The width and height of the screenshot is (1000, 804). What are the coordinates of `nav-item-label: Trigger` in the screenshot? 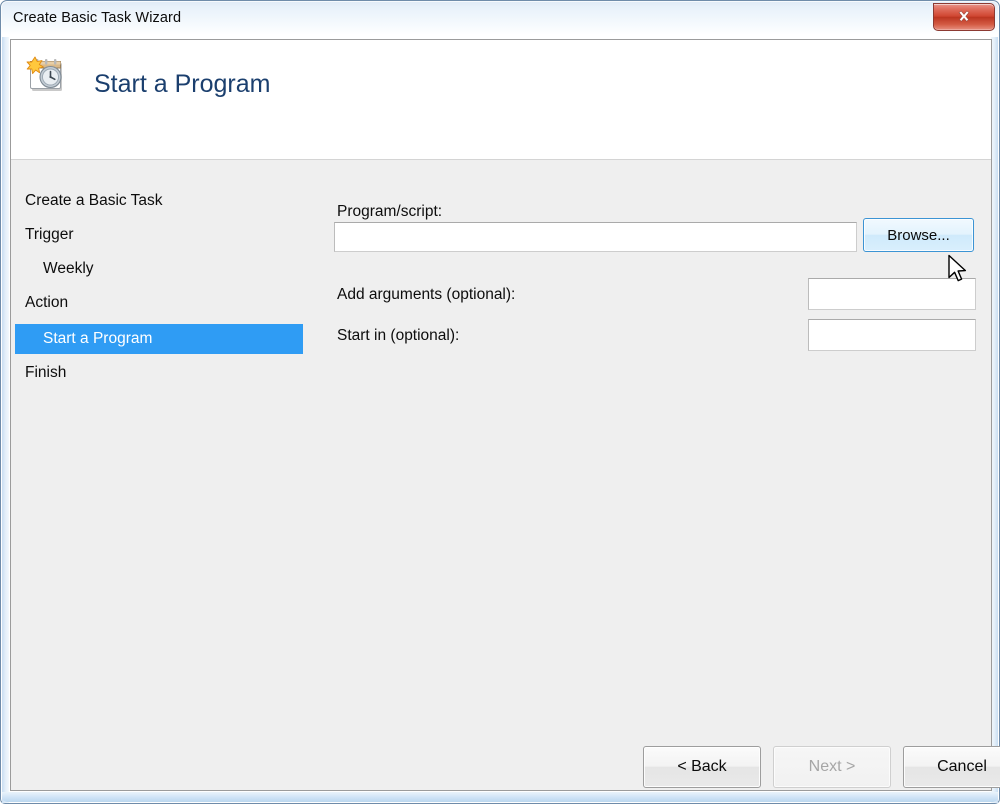 It's located at (49, 234).